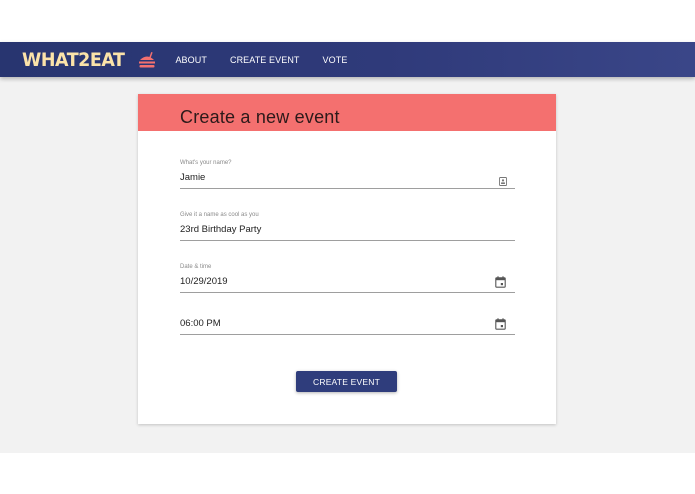  What do you see at coordinates (347, 112) in the screenshot?
I see `card-header: Create a new event` at bounding box center [347, 112].